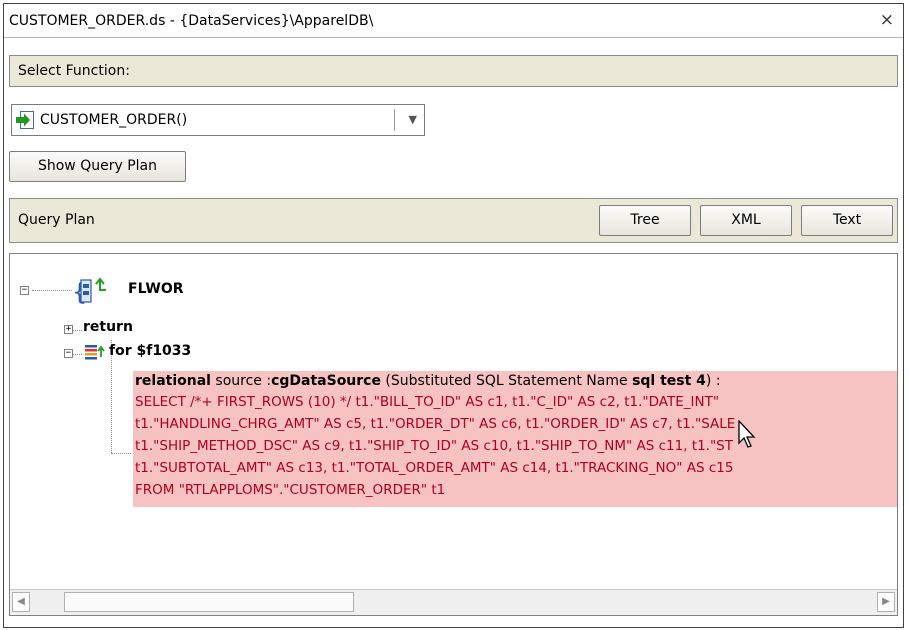 This screenshot has height=630, width=909. What do you see at coordinates (669, 381) in the screenshot?
I see `statement-name: sql test 4` at bounding box center [669, 381].